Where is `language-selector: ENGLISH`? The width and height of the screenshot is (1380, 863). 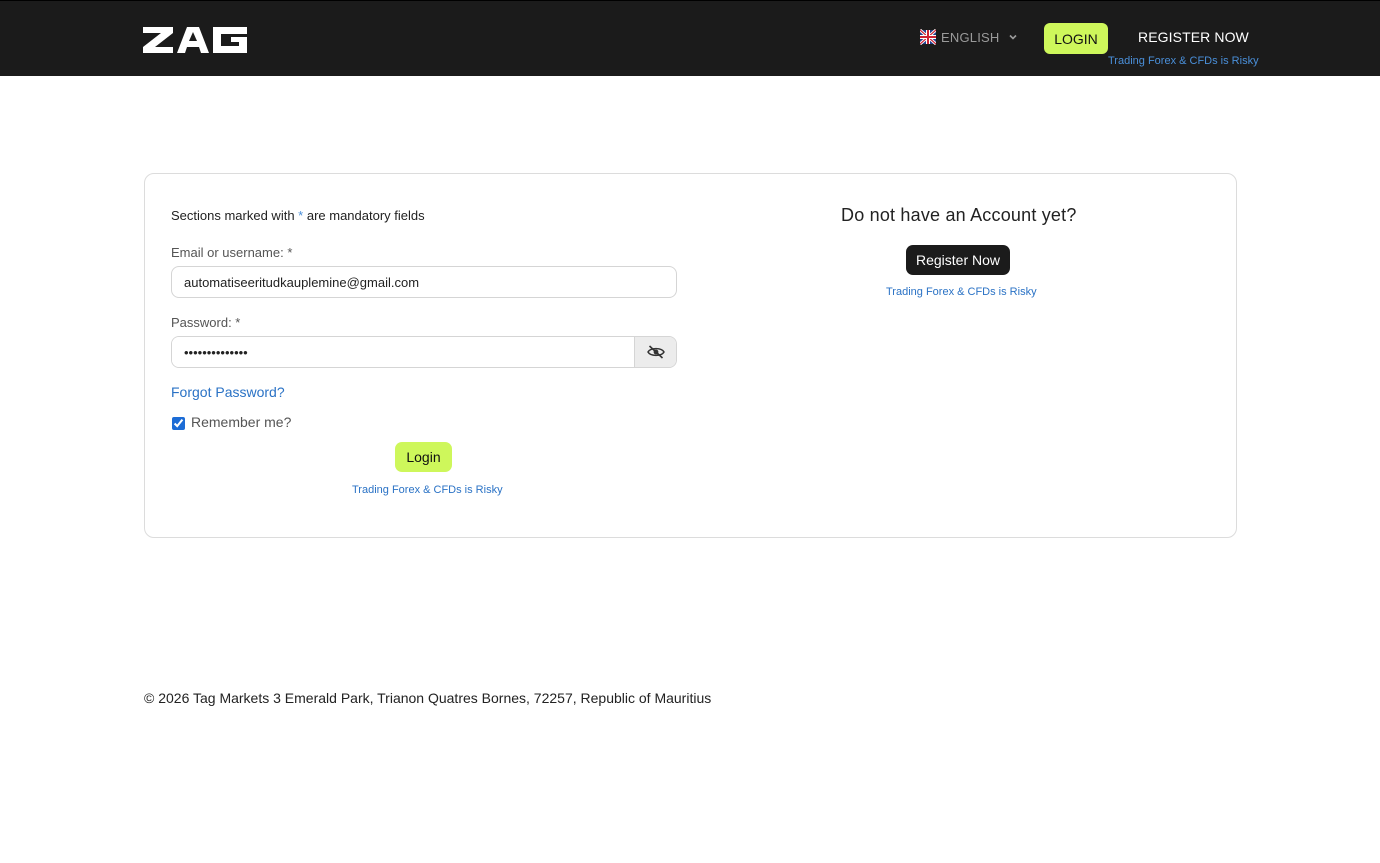 language-selector: ENGLISH is located at coordinates (969, 37).